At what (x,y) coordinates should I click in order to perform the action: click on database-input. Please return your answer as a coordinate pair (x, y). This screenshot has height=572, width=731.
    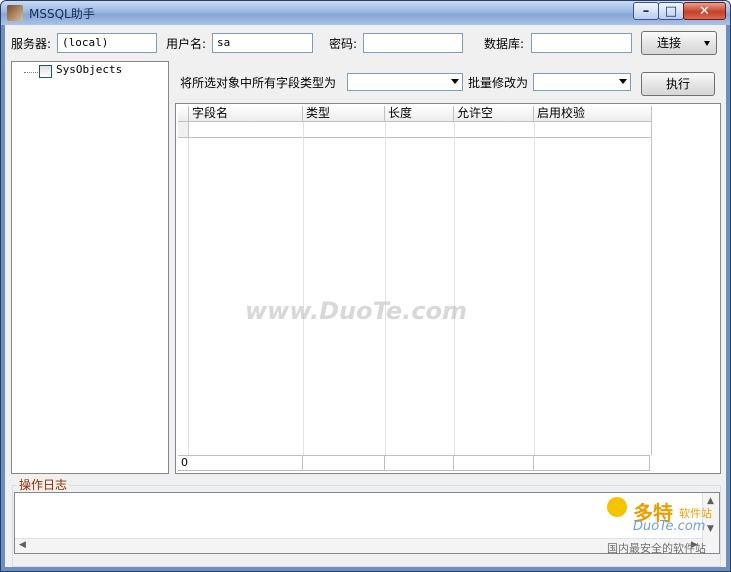
    Looking at the image, I should click on (581, 43).